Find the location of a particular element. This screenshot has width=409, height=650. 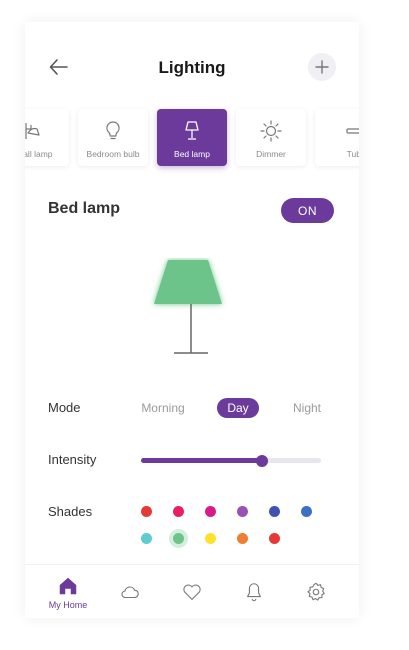

device-label: Dimmer is located at coordinates (271, 154).